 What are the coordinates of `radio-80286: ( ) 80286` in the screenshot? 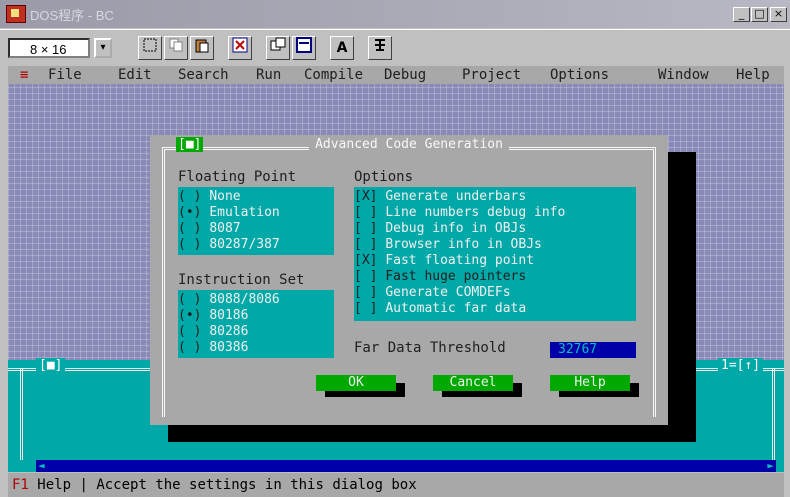 It's located at (213, 332).